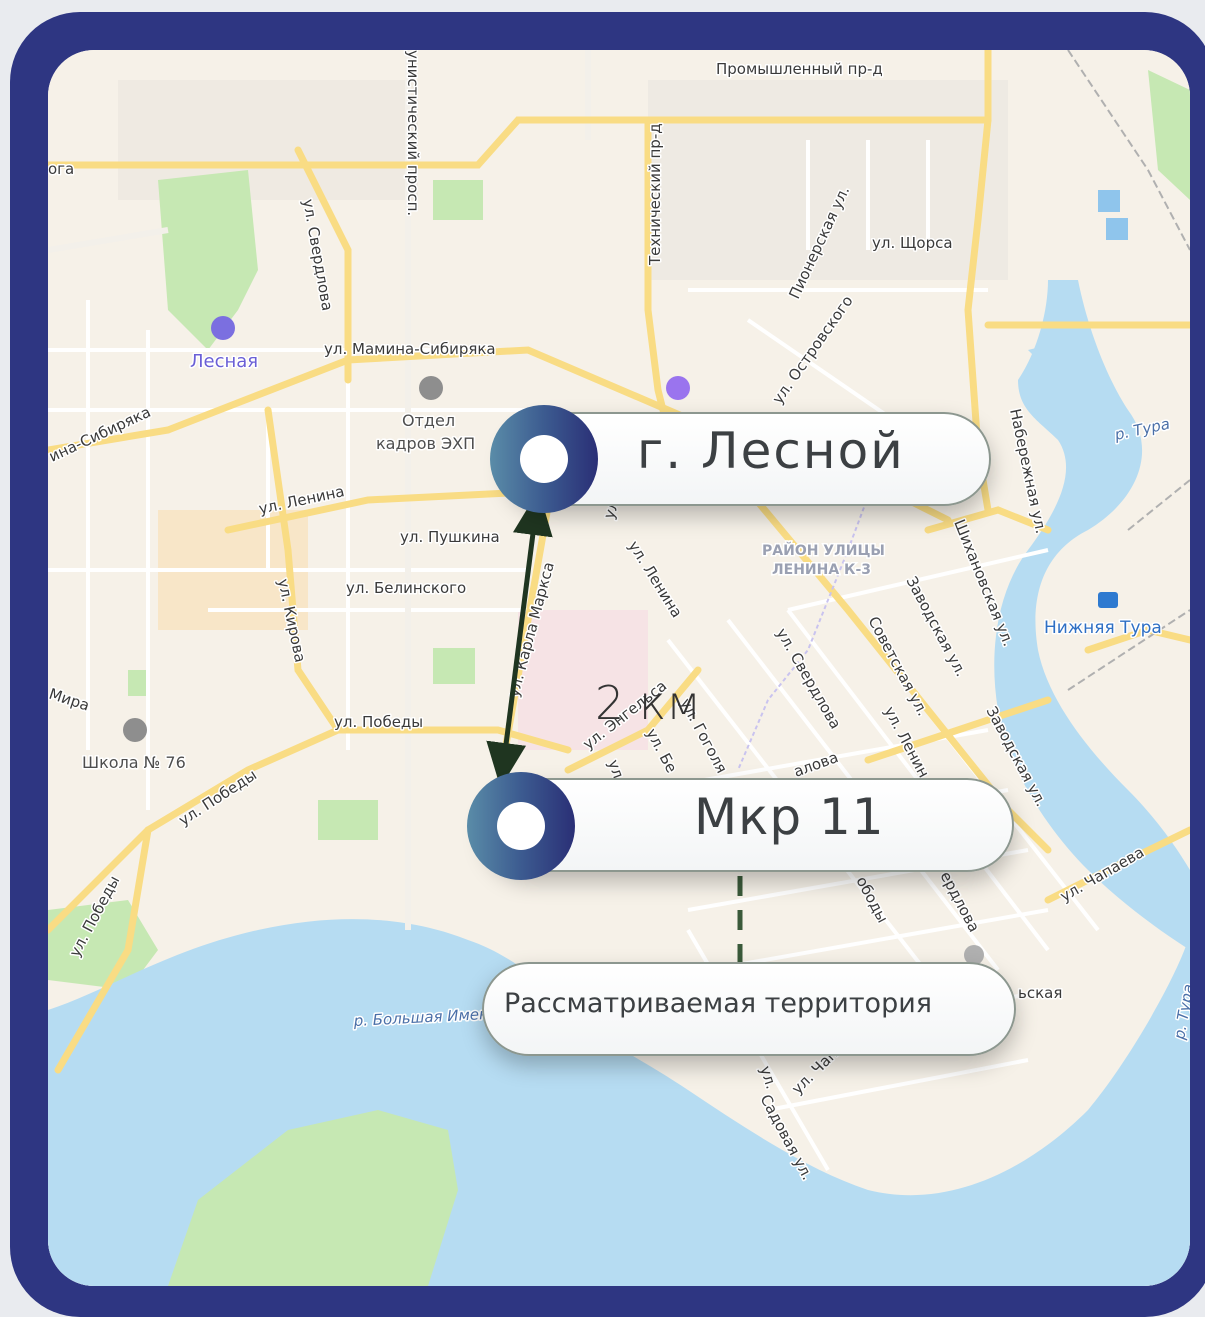 This screenshot has width=1205, height=1317. What do you see at coordinates (378, 722) in the screenshot?
I see `street-label: ул. Победы` at bounding box center [378, 722].